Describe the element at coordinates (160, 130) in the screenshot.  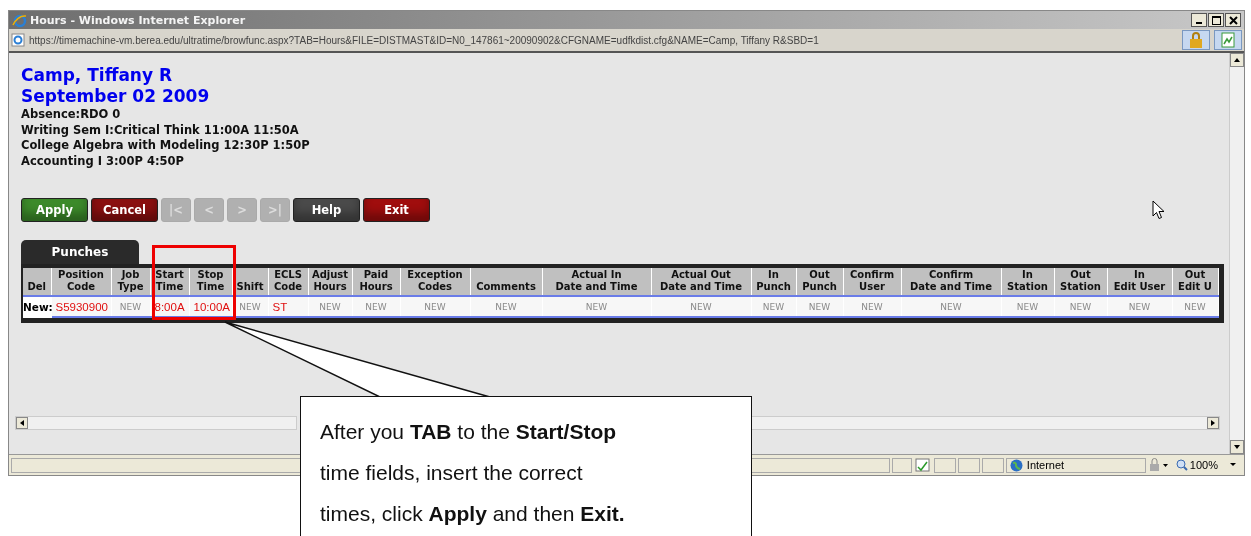
I see `schedule-line: Writing Sem I:Critical Think 11:00A 11:50A` at that location.